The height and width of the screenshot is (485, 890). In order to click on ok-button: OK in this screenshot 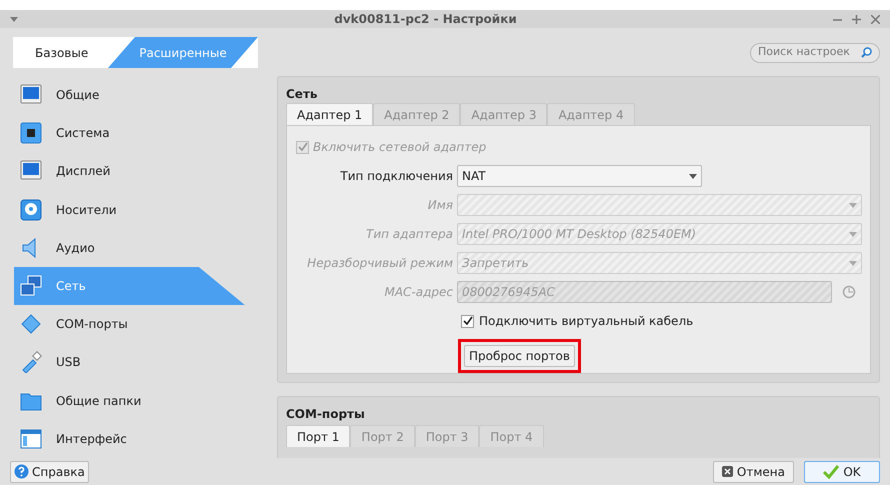, I will do `click(842, 471)`.